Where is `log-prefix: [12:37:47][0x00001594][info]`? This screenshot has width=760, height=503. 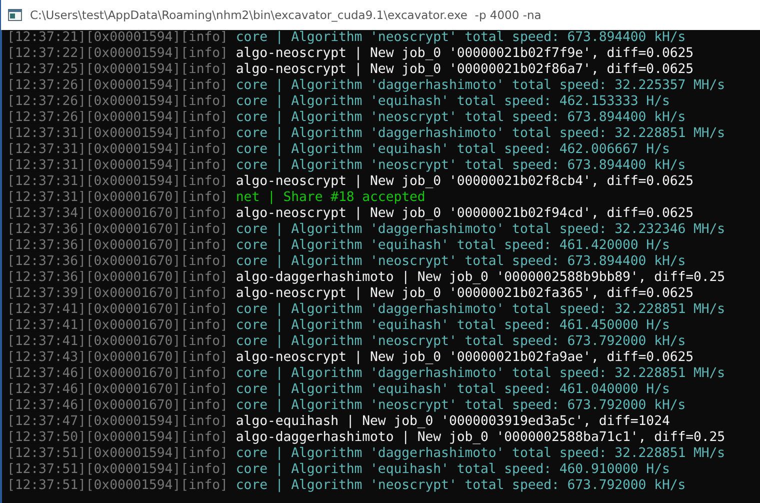
log-prefix: [12:37:47][0x00001594][info] is located at coordinates (117, 422).